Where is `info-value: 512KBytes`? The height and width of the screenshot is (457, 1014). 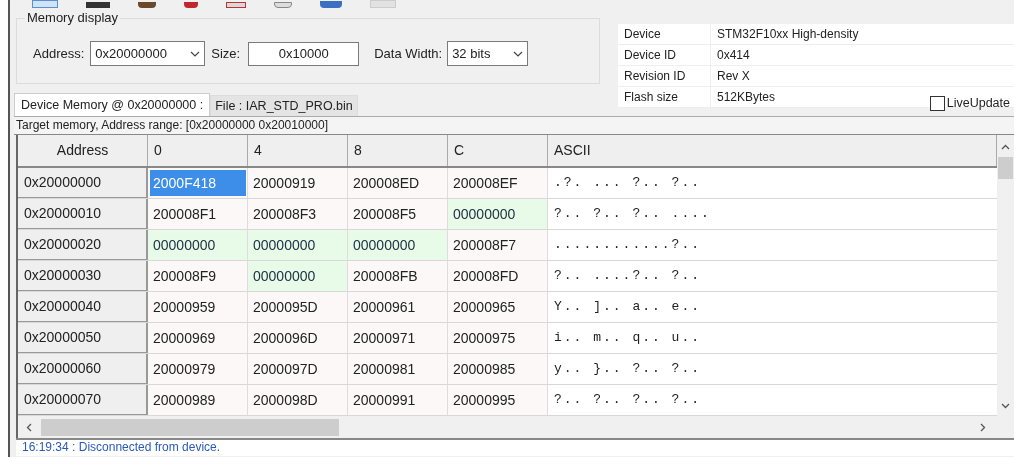 info-value: 512KBytes is located at coordinates (746, 97).